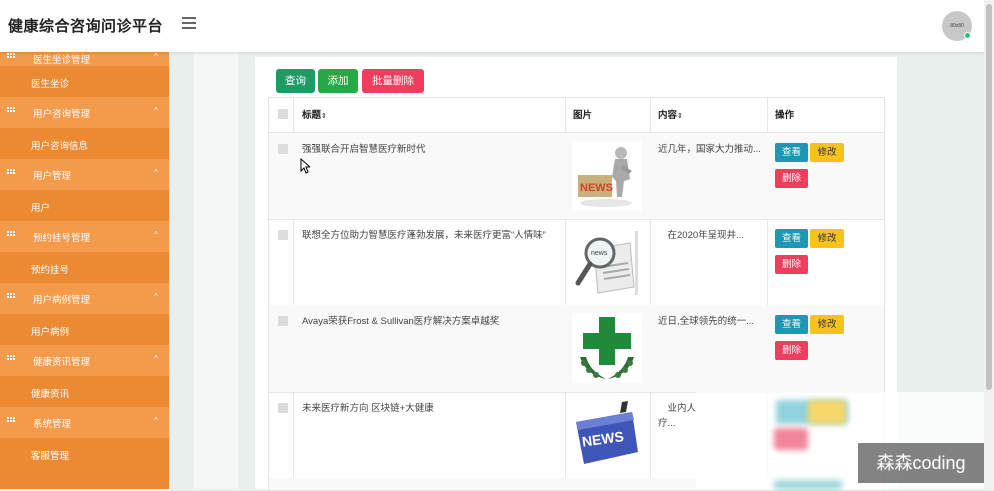 This screenshot has width=994, height=491. I want to click on sidebar-item-cases: 用户病例, so click(84, 329).